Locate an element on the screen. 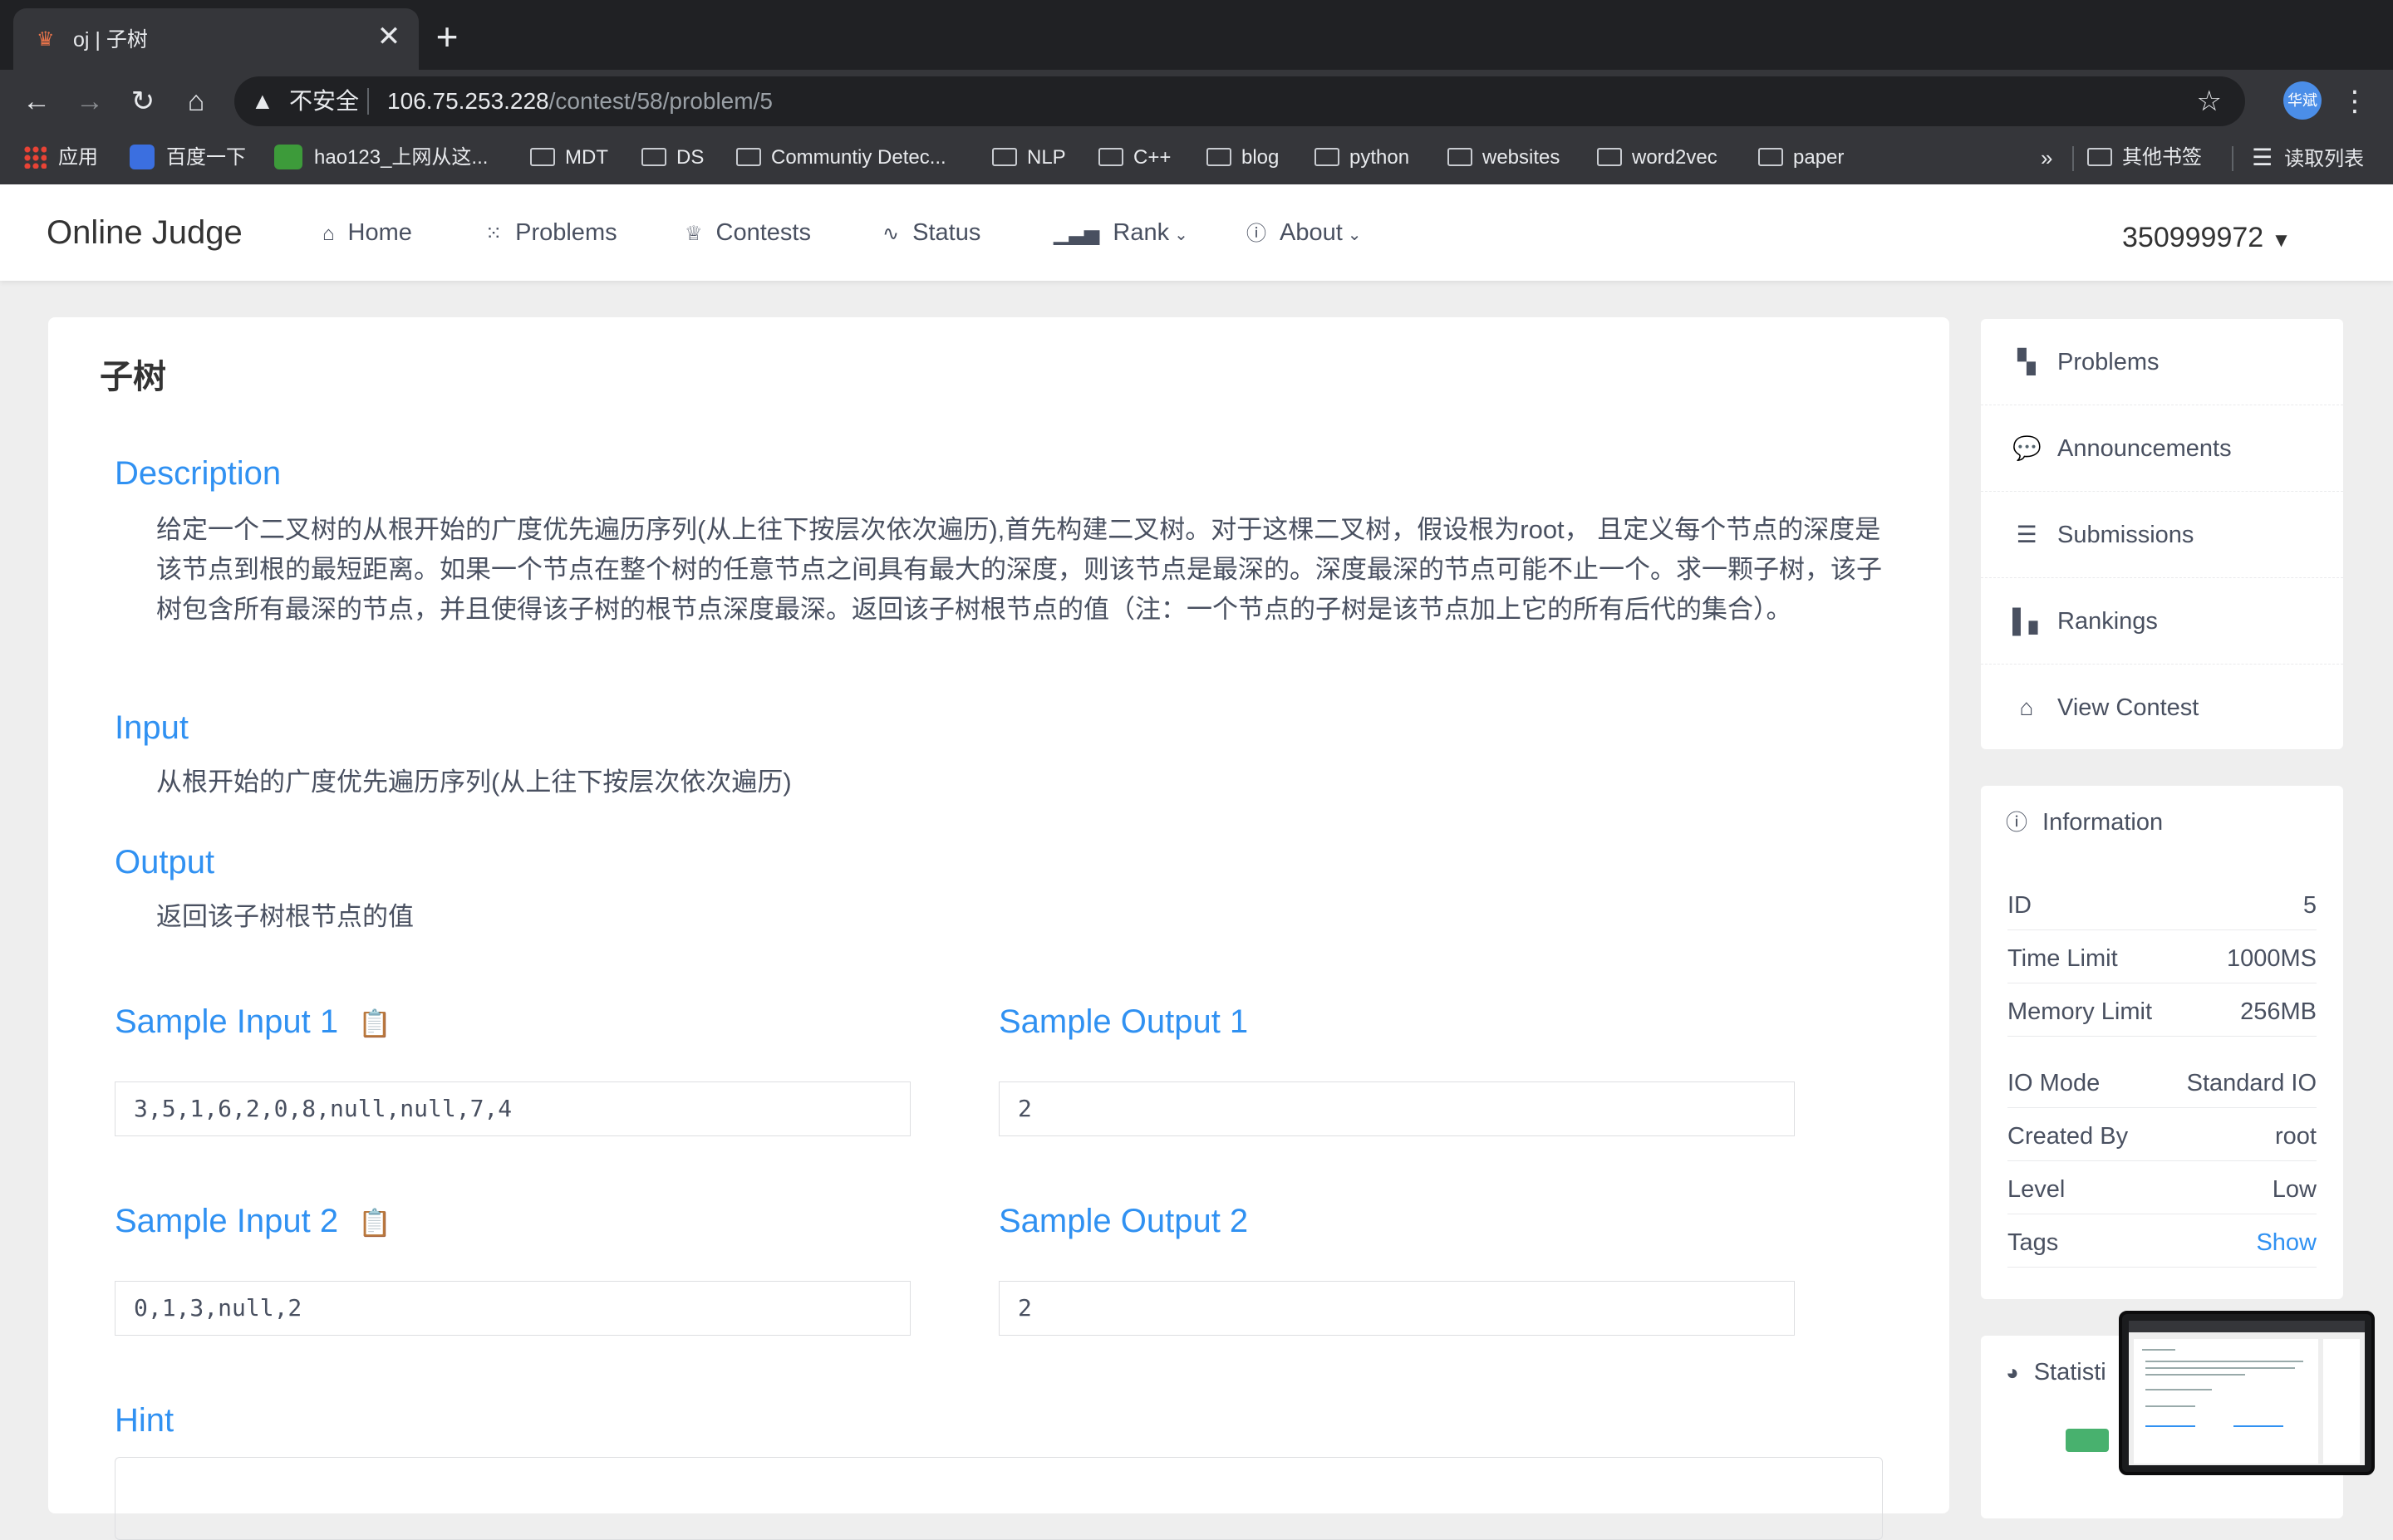 The width and height of the screenshot is (2393, 1540). site-brand: Online Judge is located at coordinates (145, 233).